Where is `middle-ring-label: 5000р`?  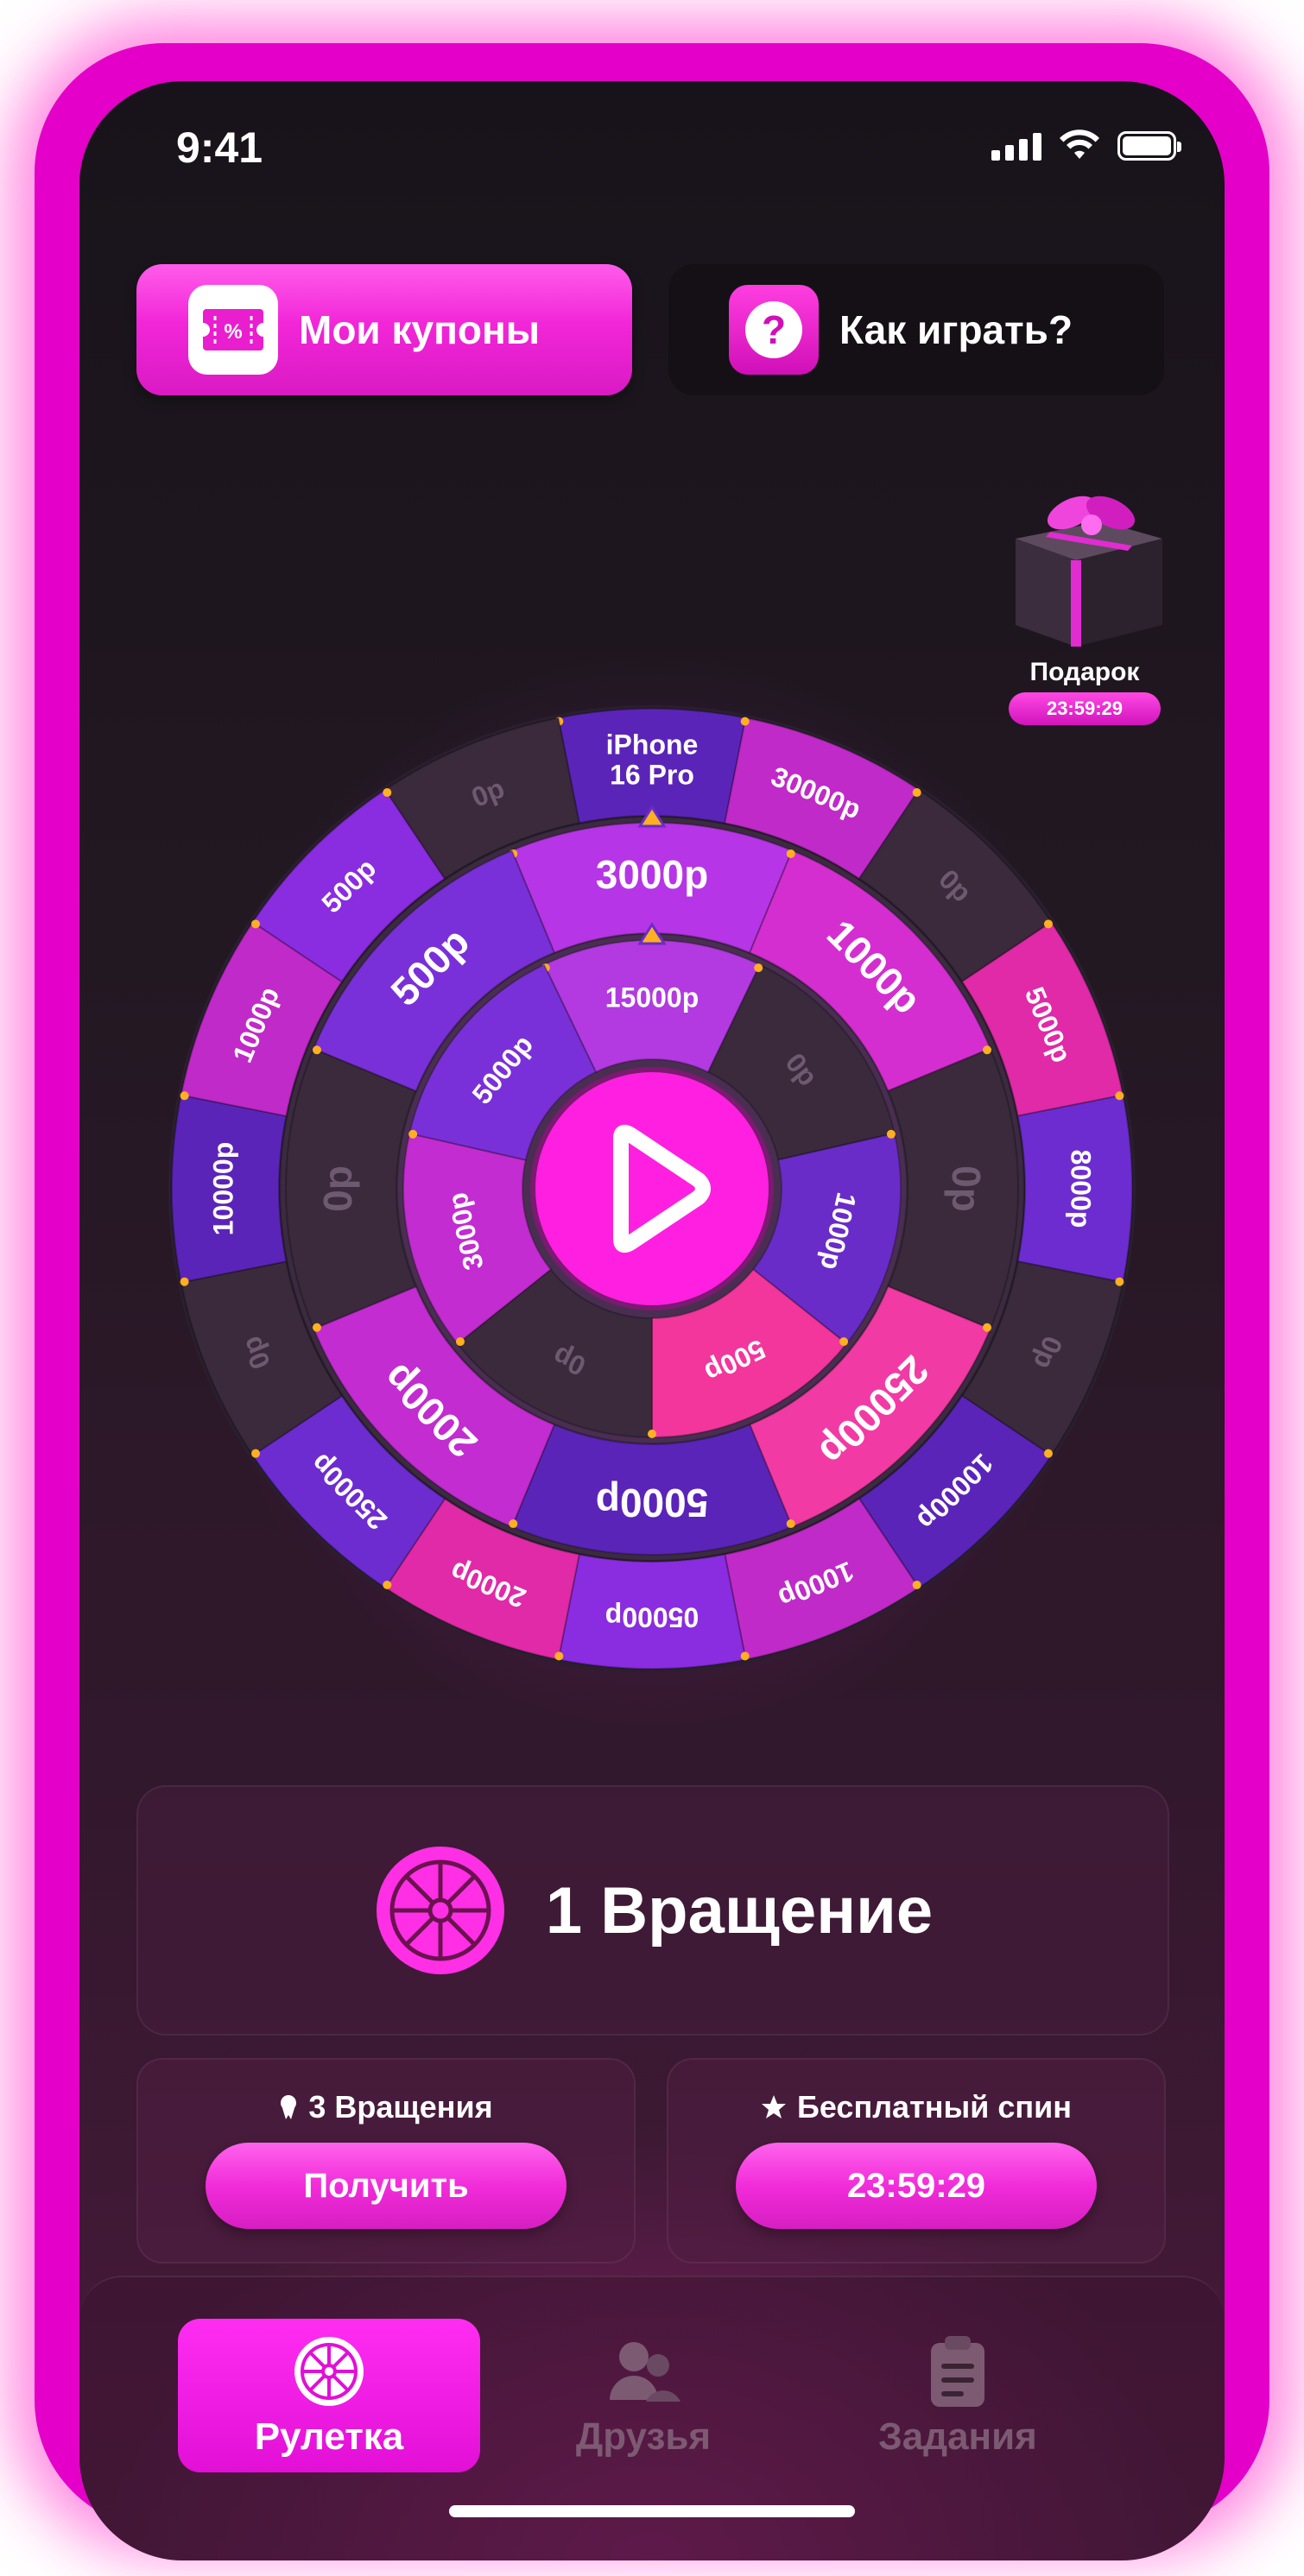
middle-ring-label: 5000р is located at coordinates (652, 1503).